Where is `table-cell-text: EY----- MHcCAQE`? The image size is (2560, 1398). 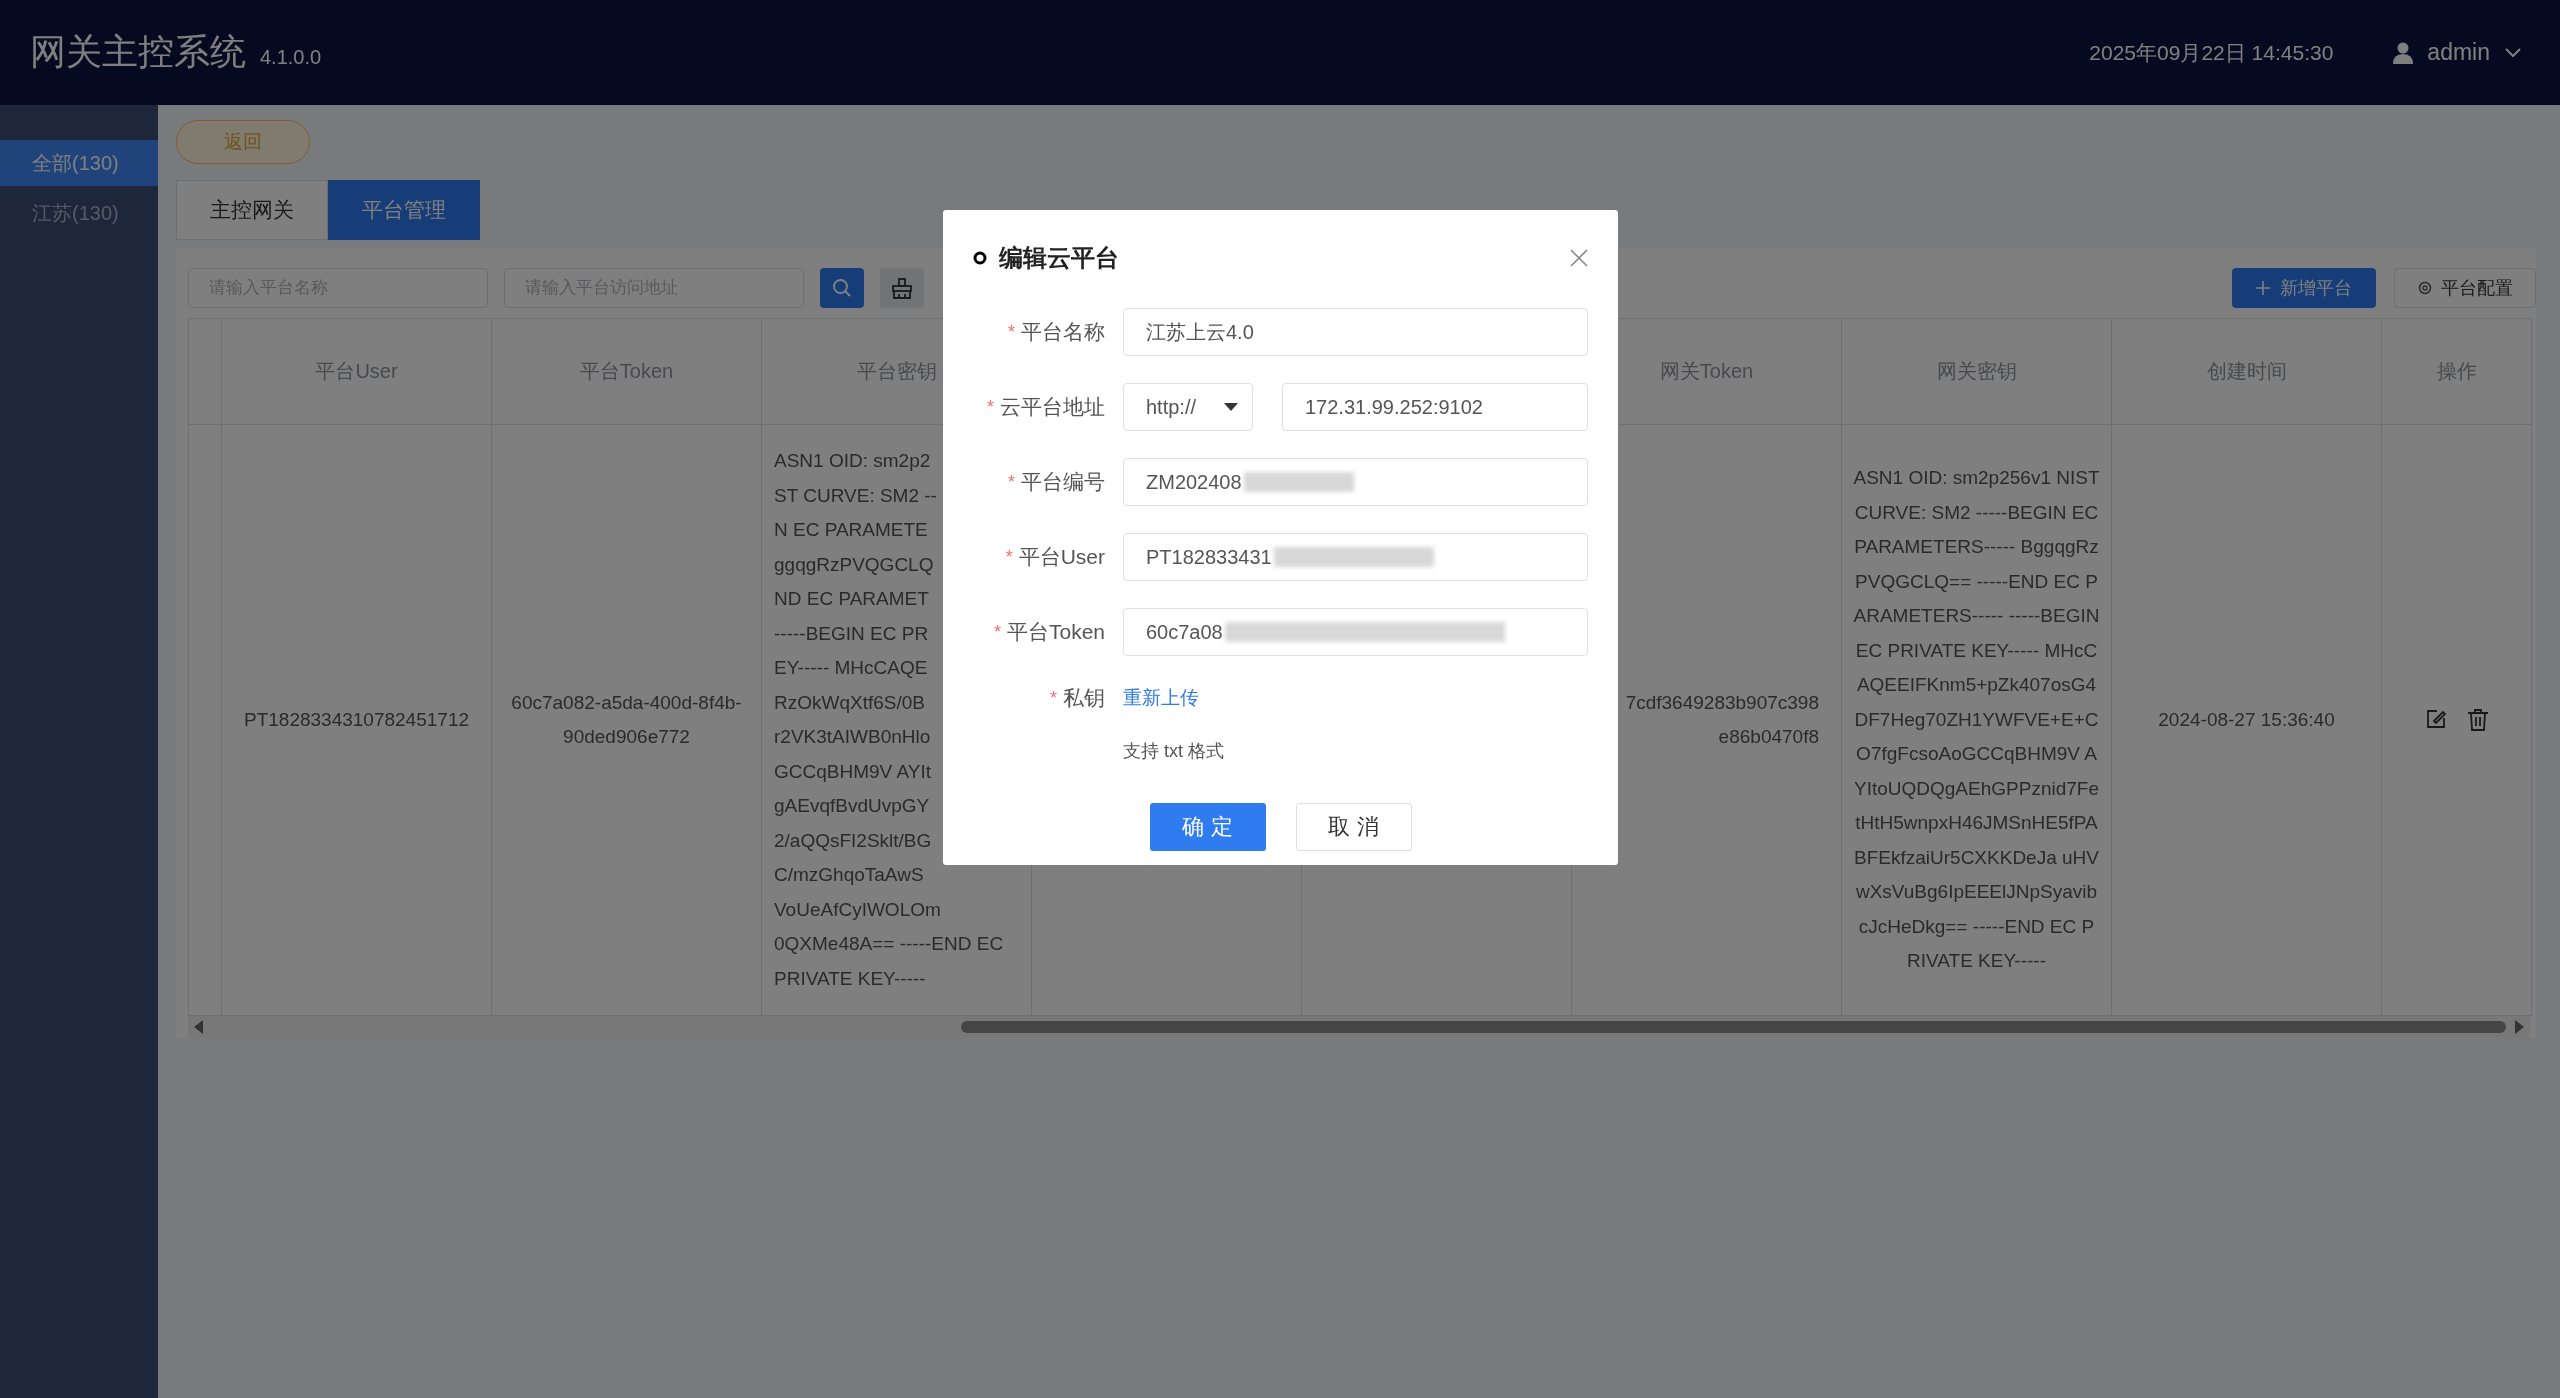
table-cell-text: EY----- MHcCAQE is located at coordinates (851, 668).